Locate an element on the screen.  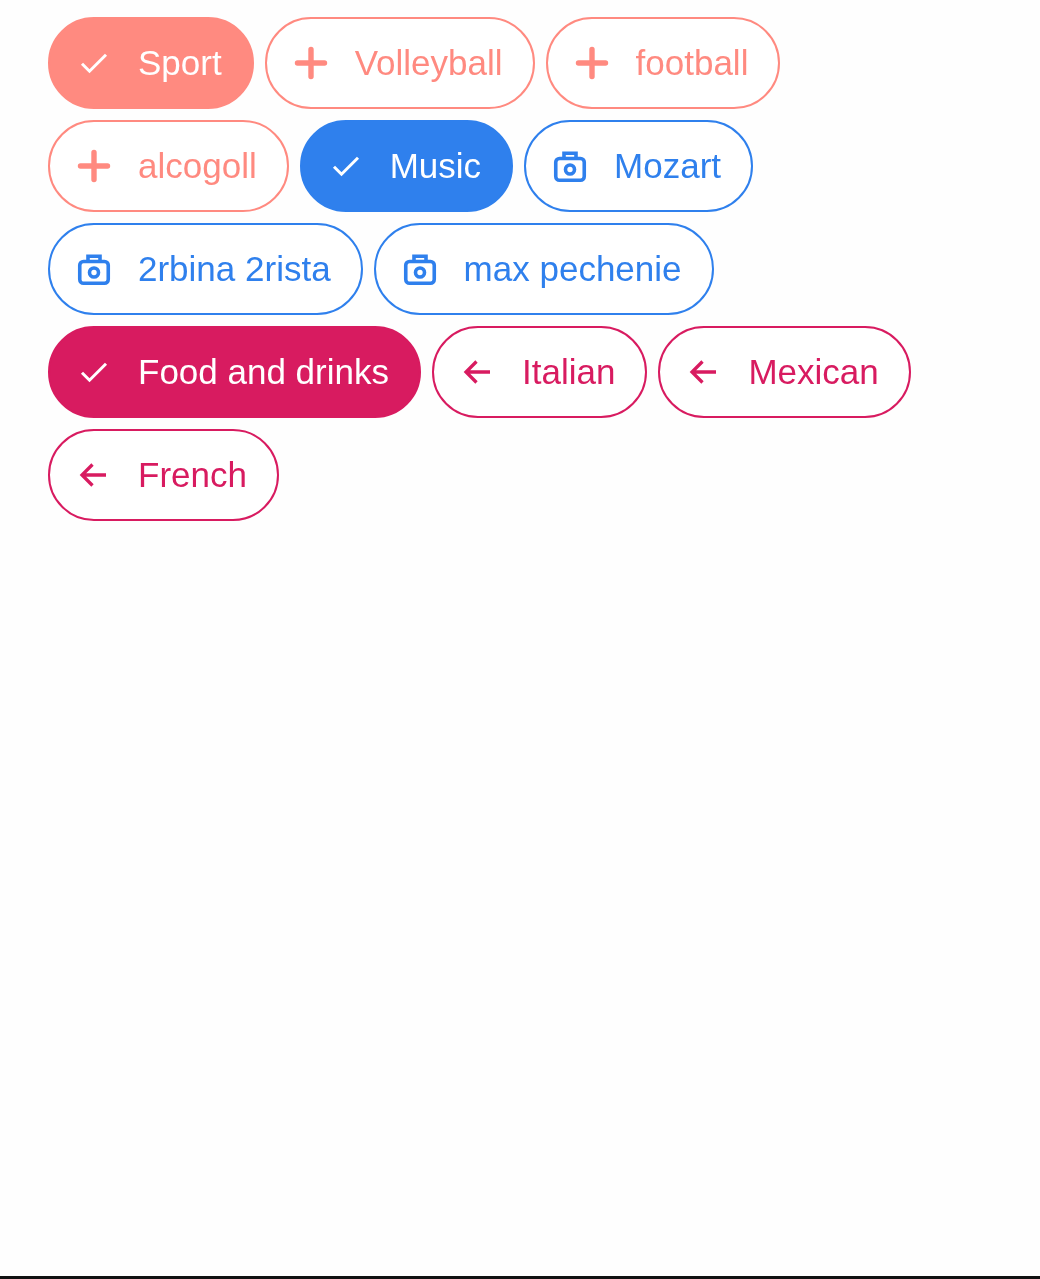
filter-chip: 2rbina 2rista is located at coordinates (205, 269).